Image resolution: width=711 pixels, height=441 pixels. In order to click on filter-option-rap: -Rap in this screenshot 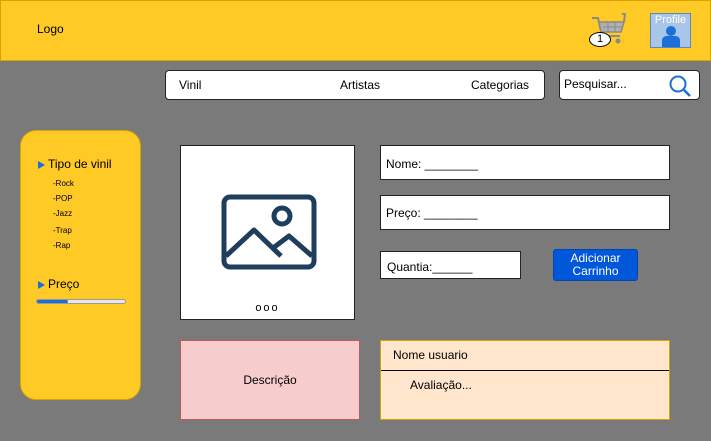, I will do `click(61, 245)`.